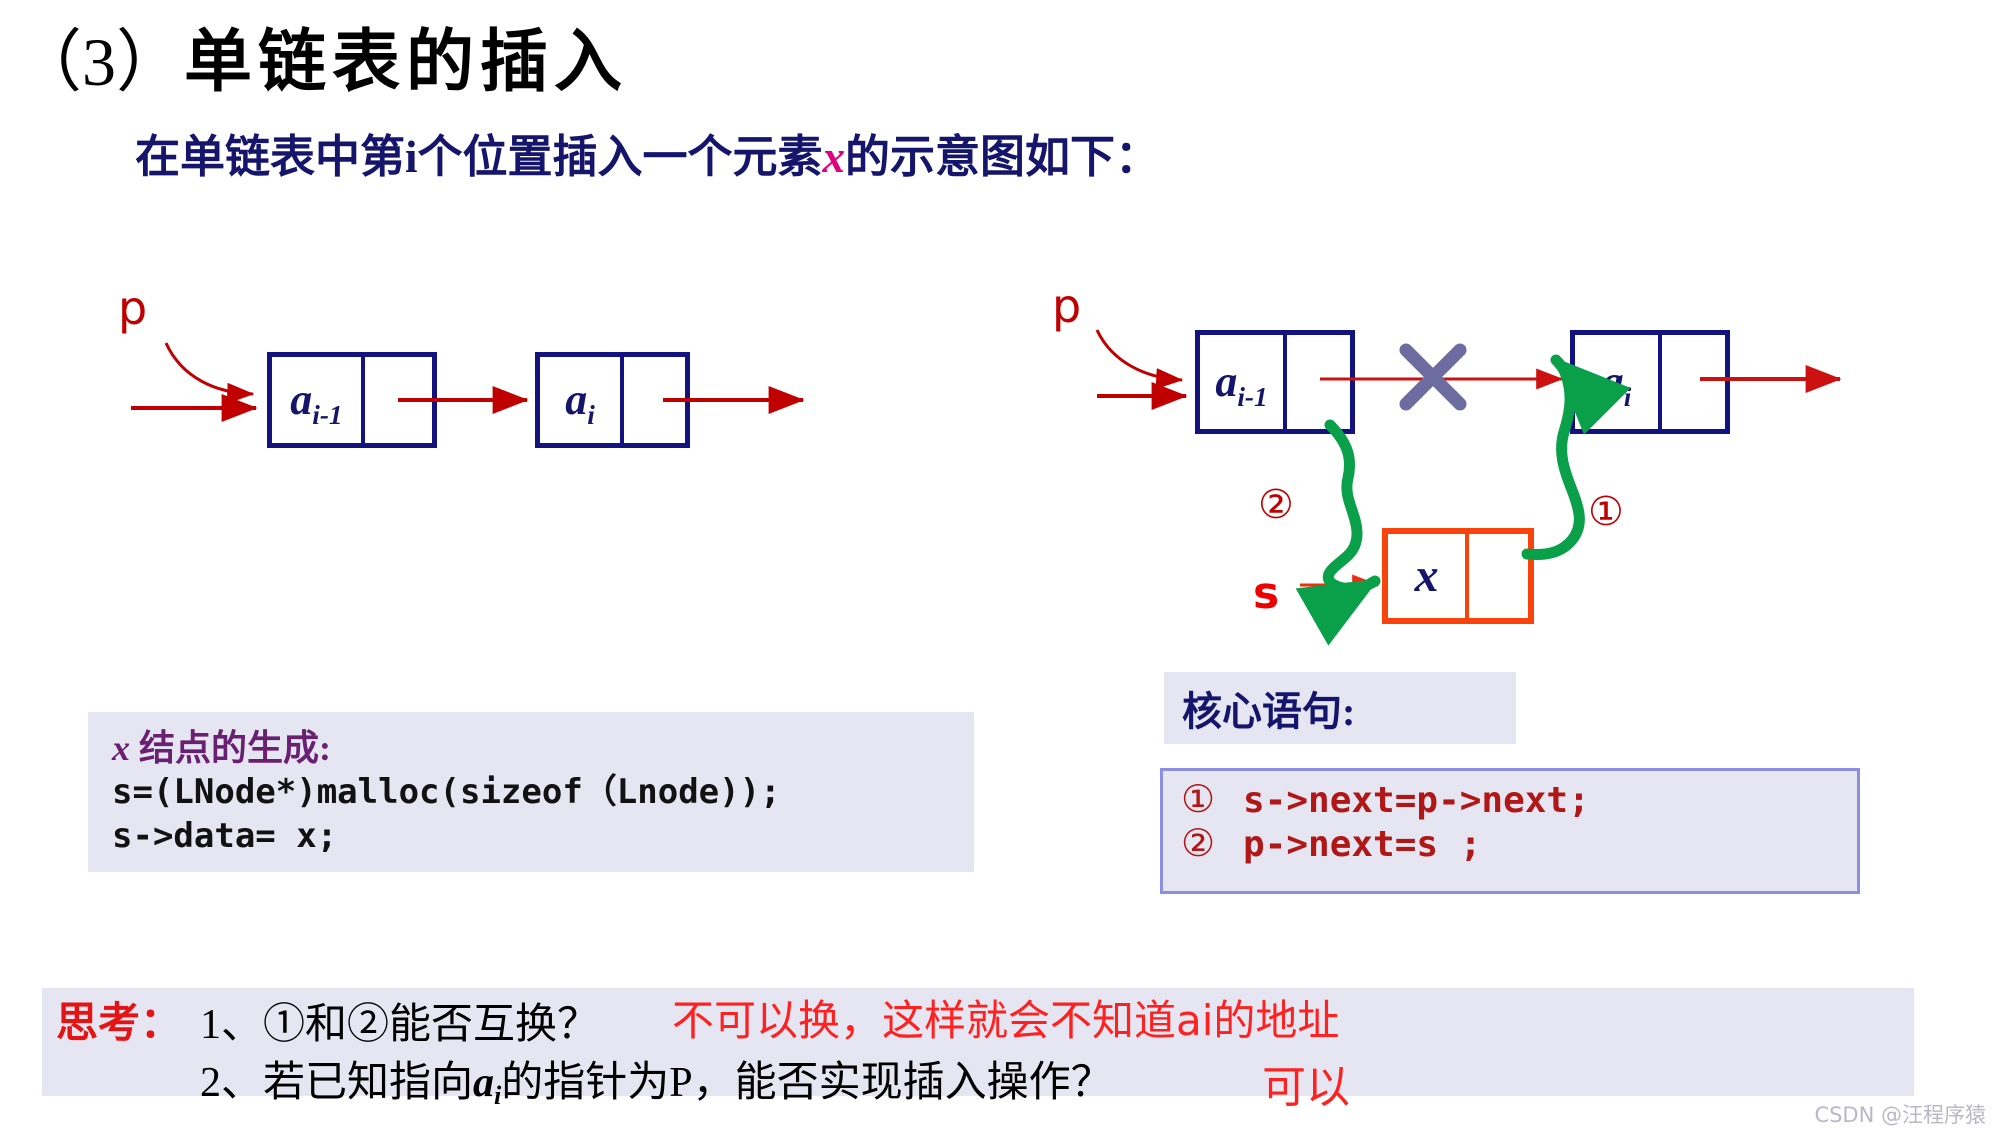  I want to click on code-panel-left-heading-rest: 结点的生成:, so click(230, 748).